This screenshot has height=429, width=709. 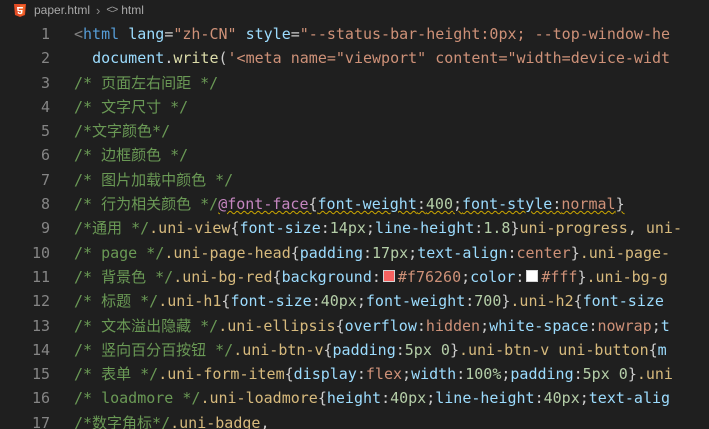 What do you see at coordinates (636, 228) in the screenshot?
I see `code-token: ,` at bounding box center [636, 228].